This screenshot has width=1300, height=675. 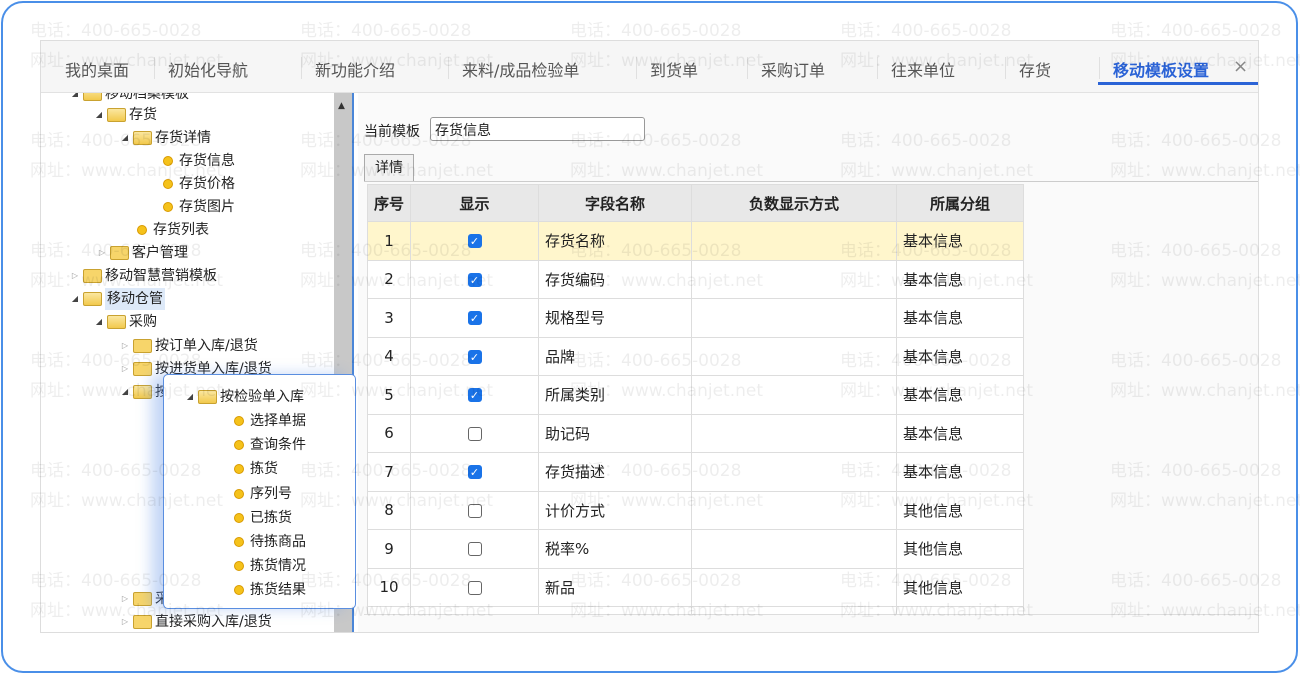 I want to click on table-row: 4 ✓ 品牌 基本信息, so click(x=695, y=356).